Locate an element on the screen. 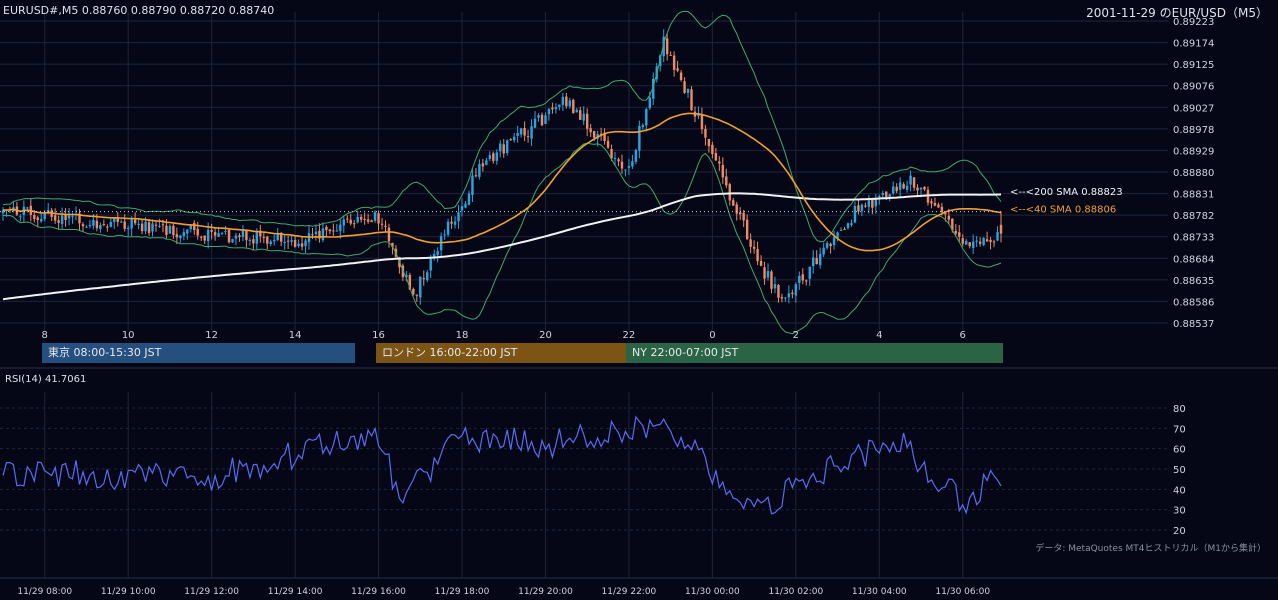  time-tick-label: 11/29 20:00 is located at coordinates (545, 592).